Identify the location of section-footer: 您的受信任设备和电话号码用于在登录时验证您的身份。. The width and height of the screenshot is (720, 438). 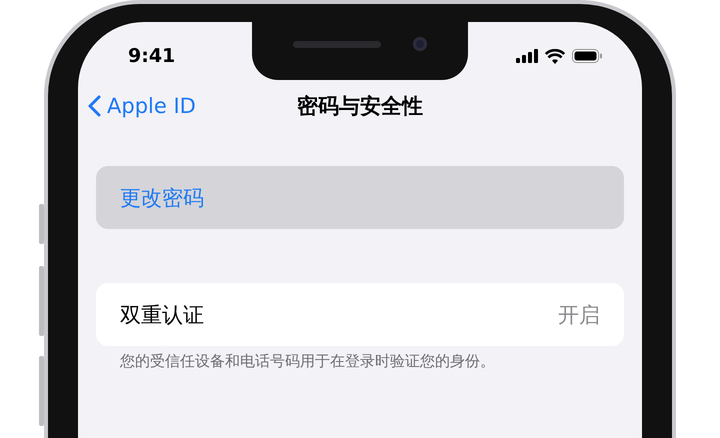
(360, 358).